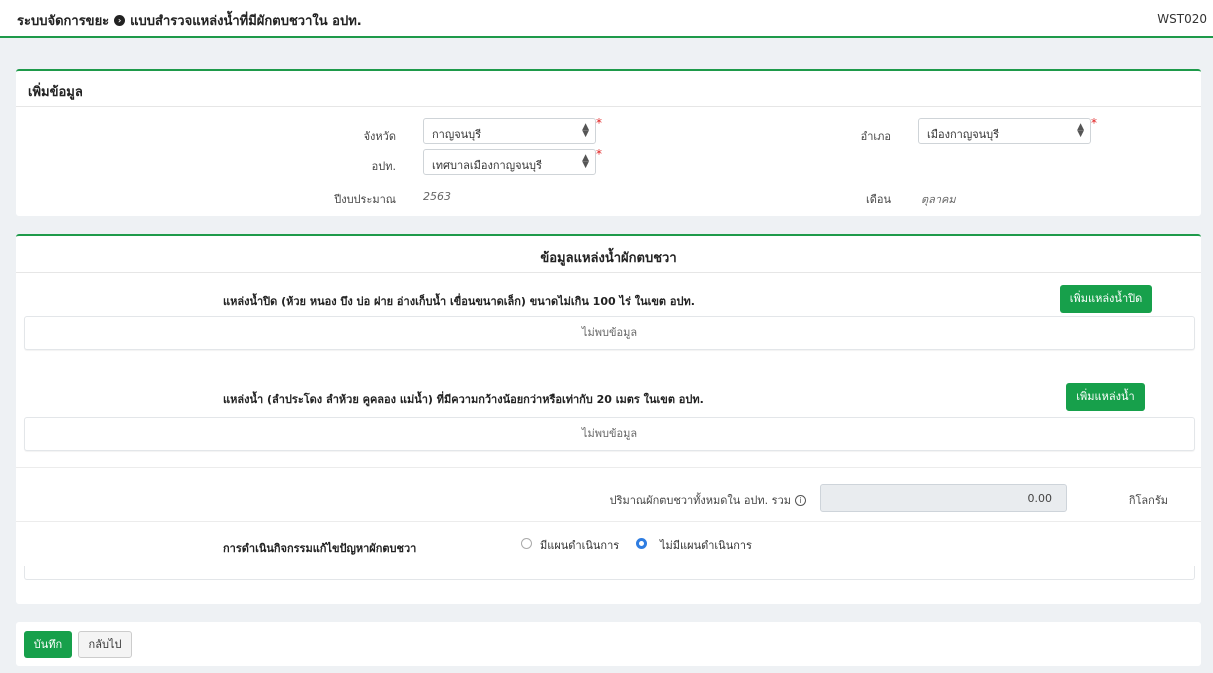 Image resolution: width=1213 pixels, height=673 pixels. Describe the element at coordinates (383, 166) in the screenshot. I see `lao-label: อปท.` at that location.